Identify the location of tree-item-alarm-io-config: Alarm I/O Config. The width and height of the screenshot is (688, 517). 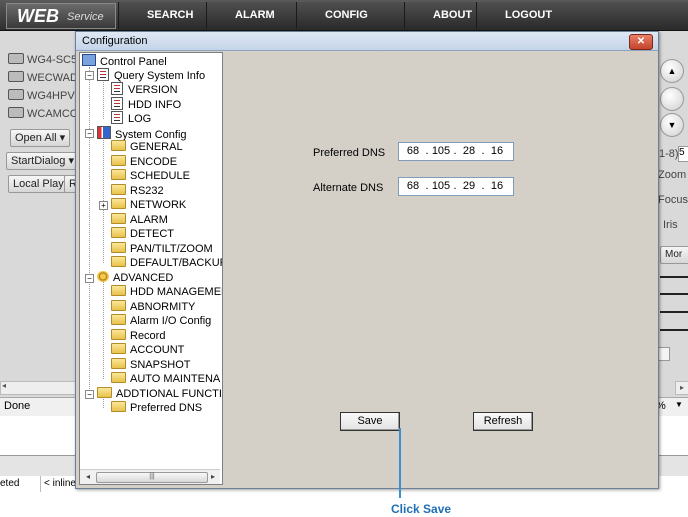
(161, 321).